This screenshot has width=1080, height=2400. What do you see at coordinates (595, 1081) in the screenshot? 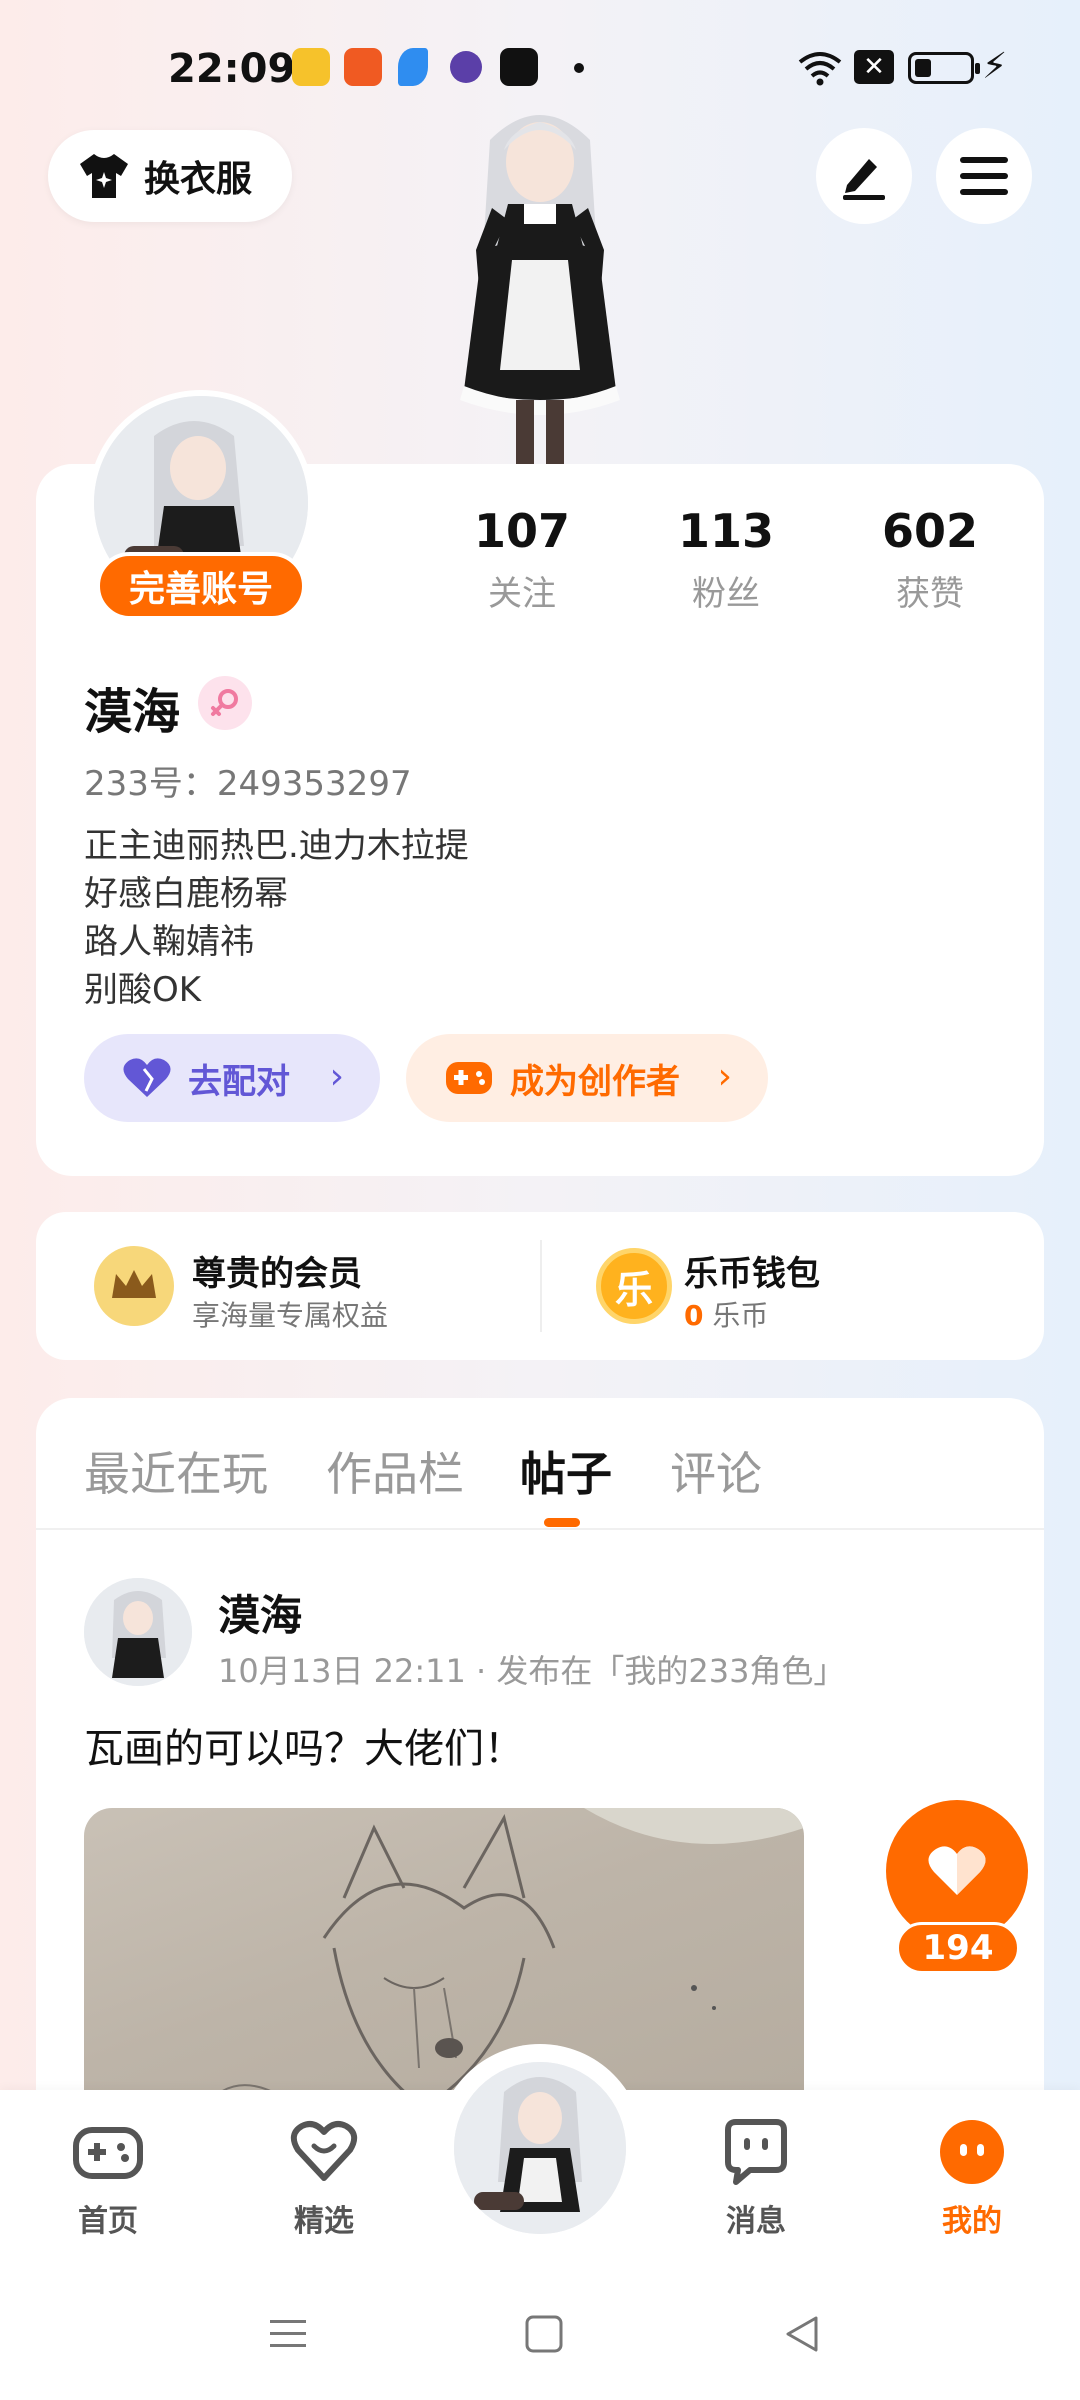
I see `become-creator-label: 成为创作者` at bounding box center [595, 1081].